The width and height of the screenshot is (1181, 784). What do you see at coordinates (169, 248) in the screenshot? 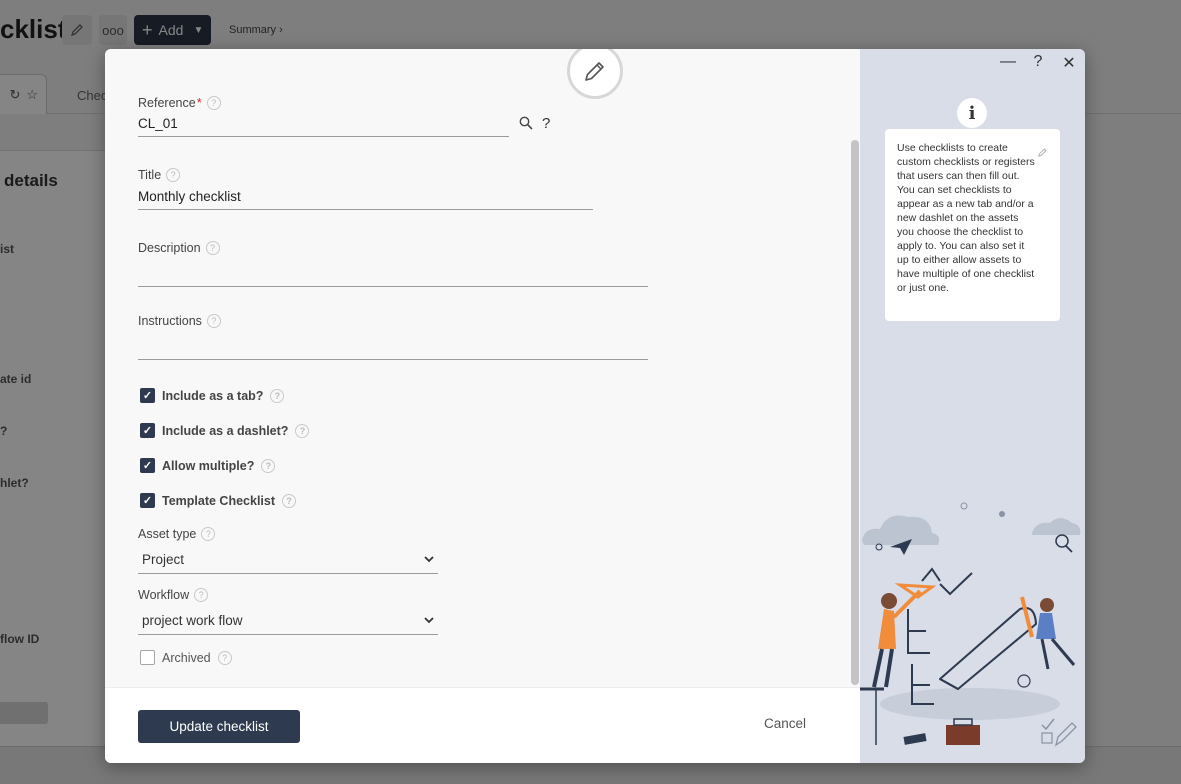
I see `description-label-text: Description` at bounding box center [169, 248].